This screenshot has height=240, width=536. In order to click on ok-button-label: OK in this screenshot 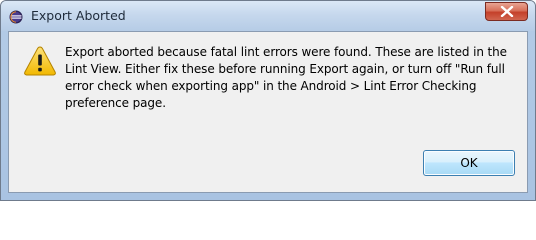, I will do `click(469, 163)`.